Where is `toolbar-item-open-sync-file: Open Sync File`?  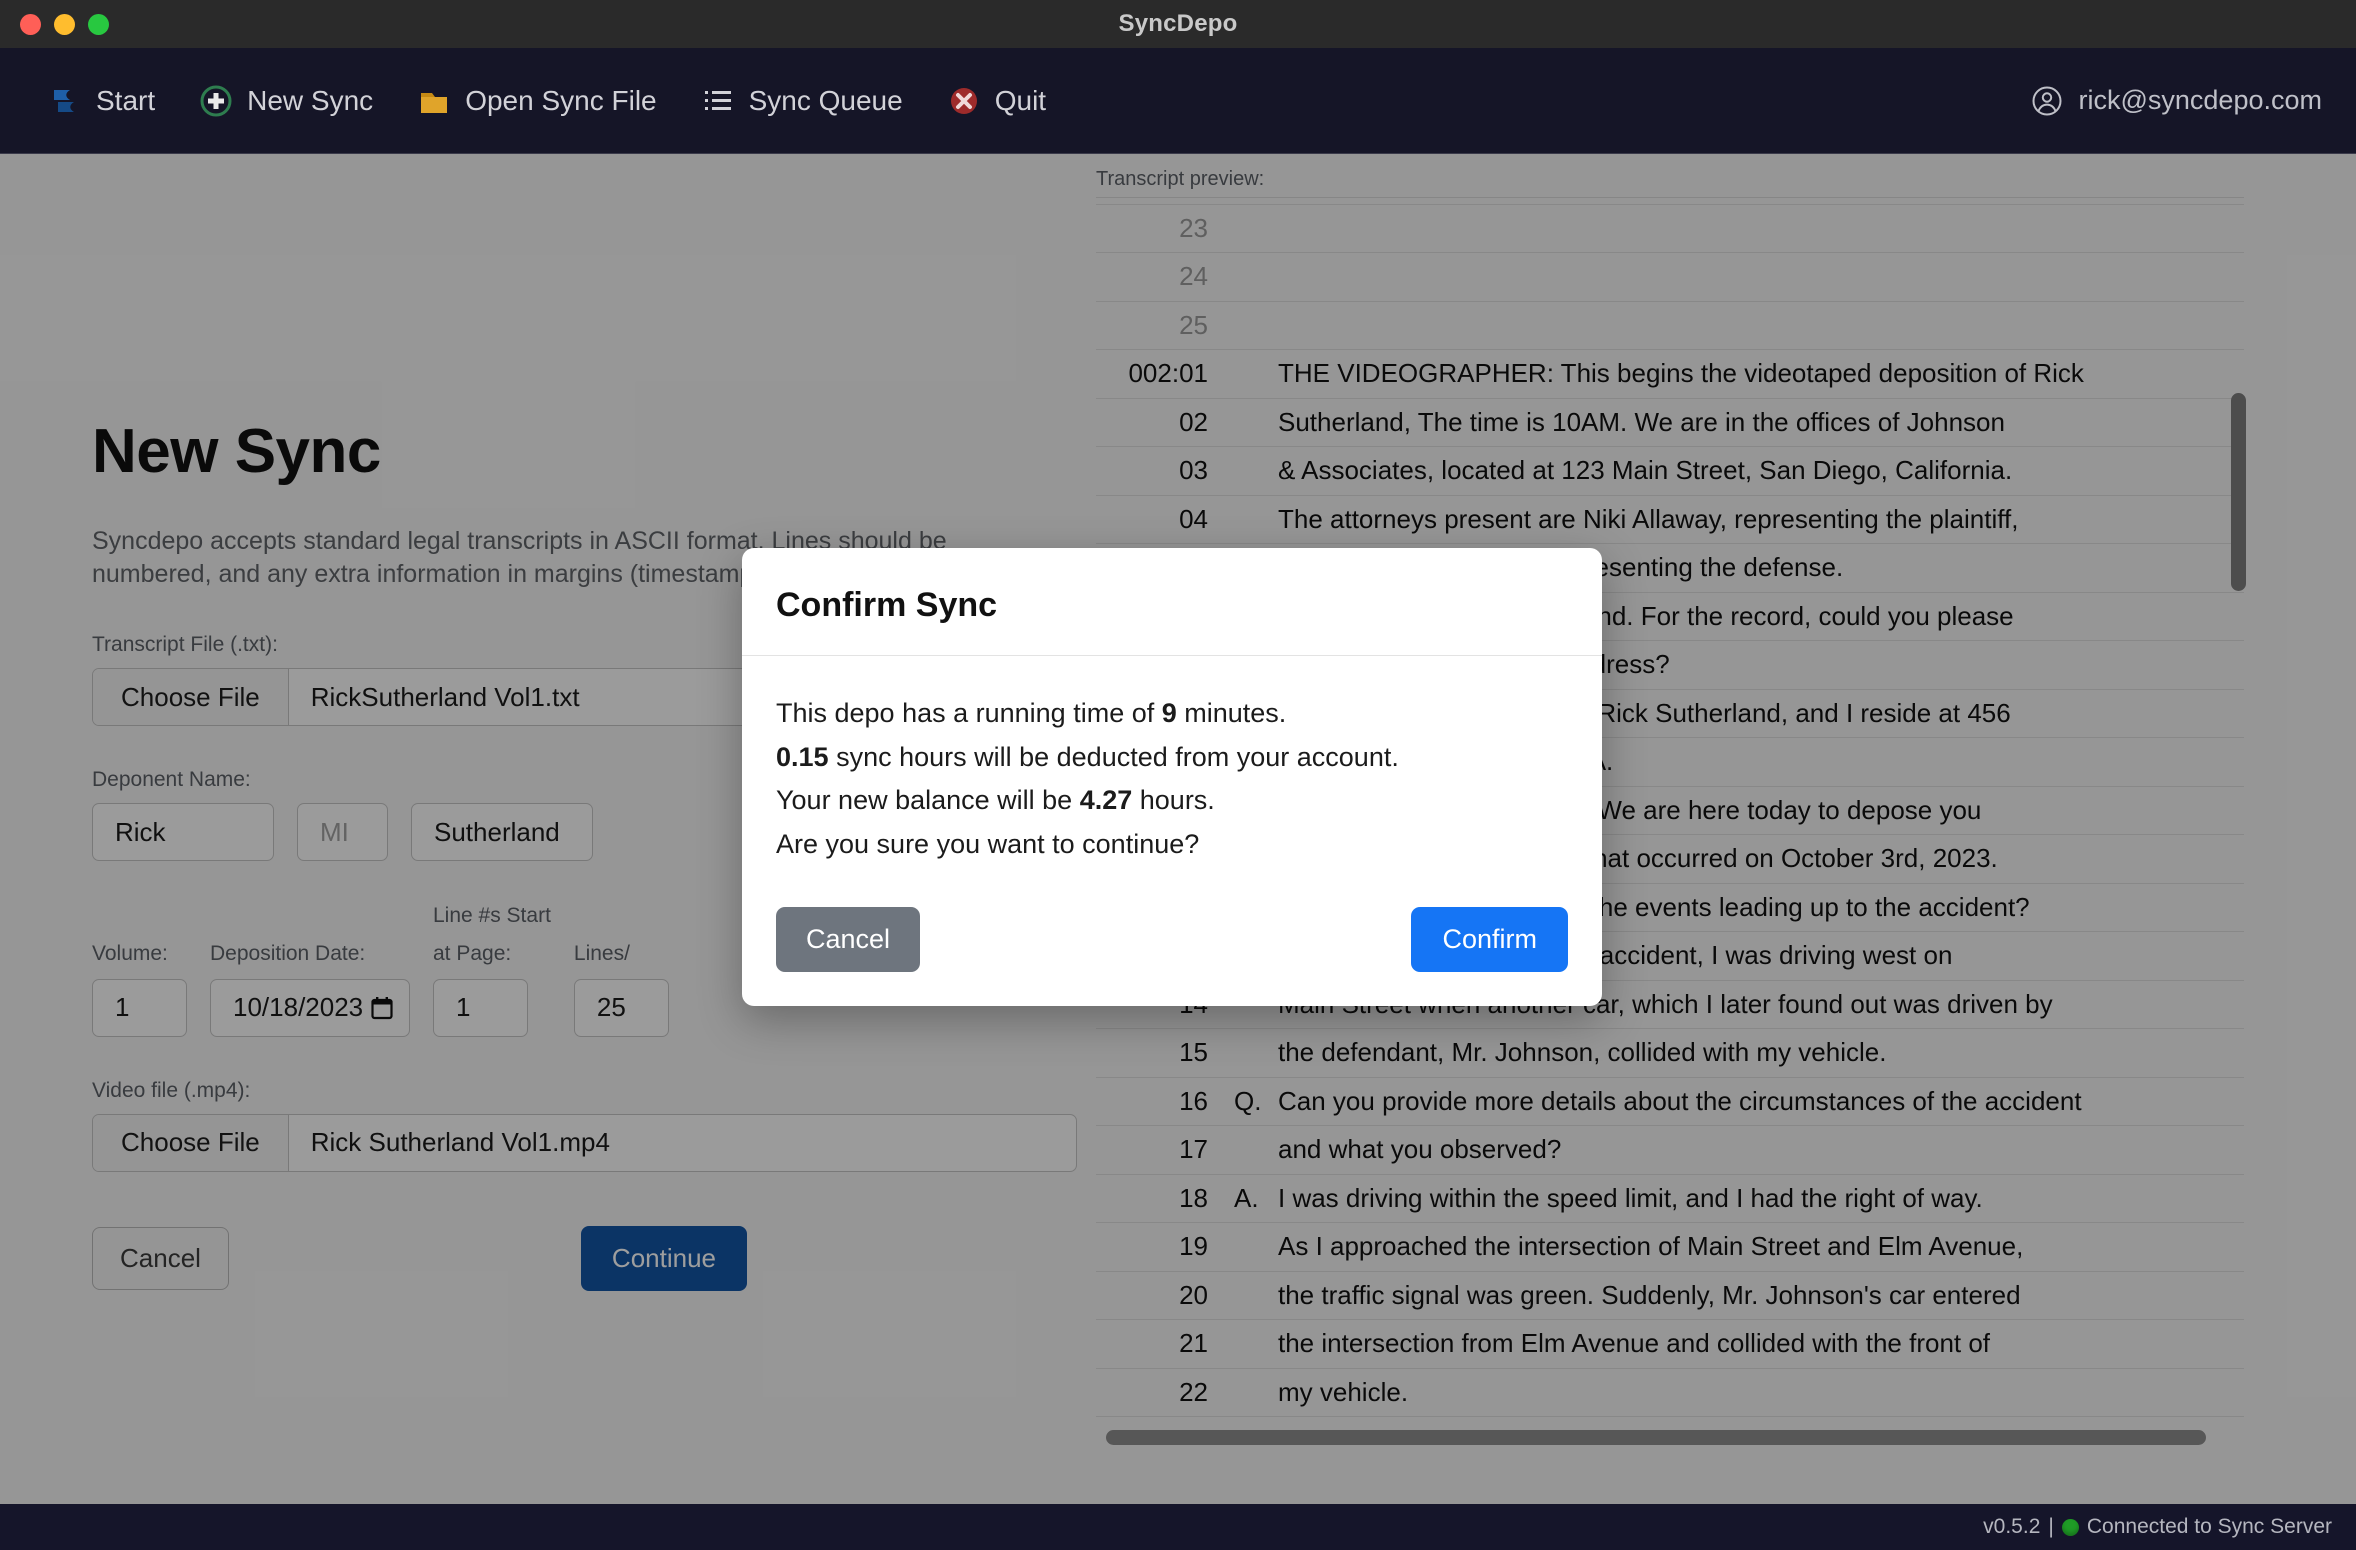 toolbar-item-open-sync-file: Open Sync File is located at coordinates (536, 101).